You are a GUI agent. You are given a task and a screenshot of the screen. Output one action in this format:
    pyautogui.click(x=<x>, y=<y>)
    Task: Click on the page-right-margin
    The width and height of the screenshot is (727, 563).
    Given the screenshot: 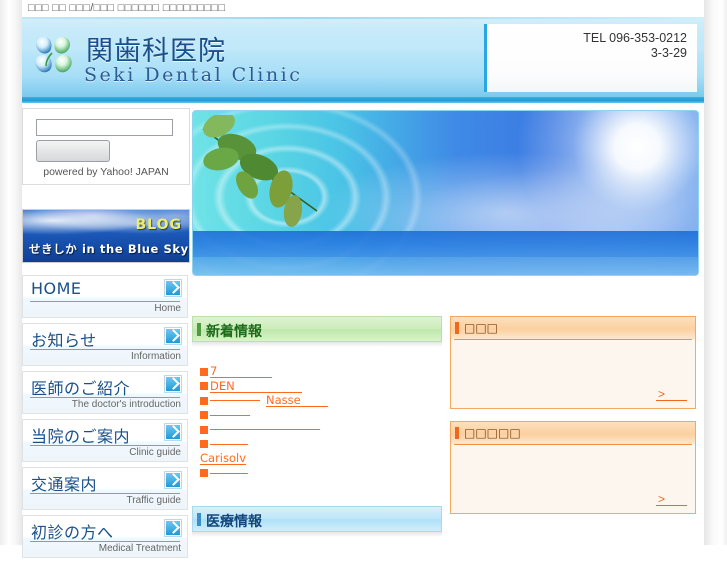 What is the action you would take?
    pyautogui.click(x=715, y=272)
    